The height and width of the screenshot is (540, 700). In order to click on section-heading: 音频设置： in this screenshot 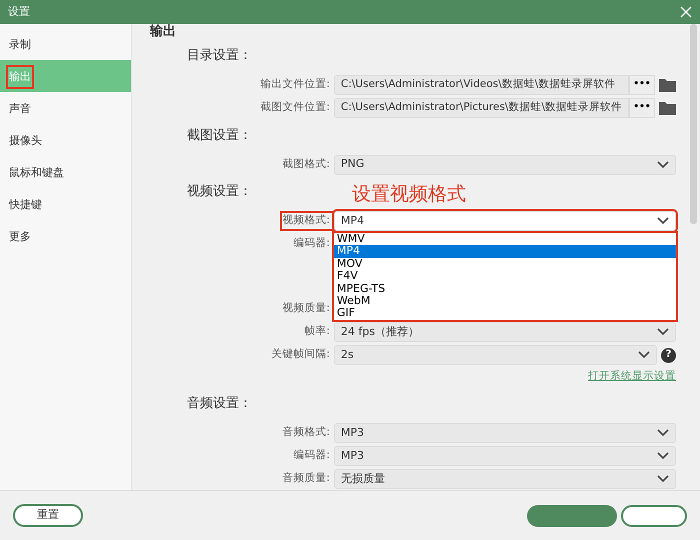, I will do `click(219, 404)`.